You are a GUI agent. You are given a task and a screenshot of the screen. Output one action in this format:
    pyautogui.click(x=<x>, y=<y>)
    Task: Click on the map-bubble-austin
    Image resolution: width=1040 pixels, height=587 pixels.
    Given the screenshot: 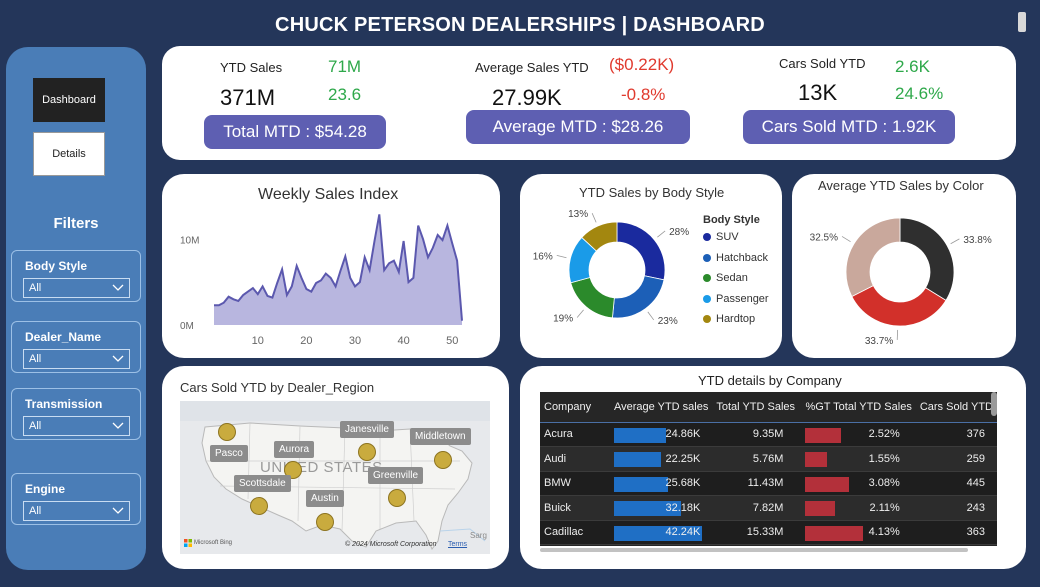 What is the action you would take?
    pyautogui.click(x=325, y=522)
    